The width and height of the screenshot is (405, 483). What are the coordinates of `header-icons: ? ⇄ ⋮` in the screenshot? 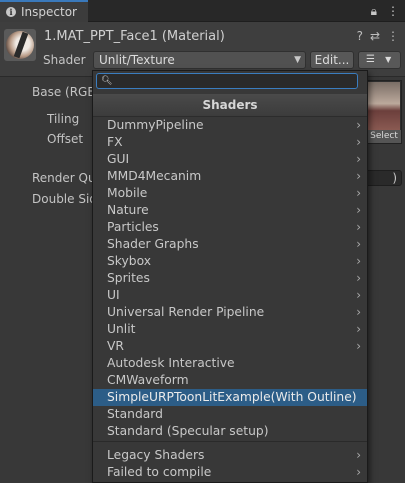 It's located at (378, 36).